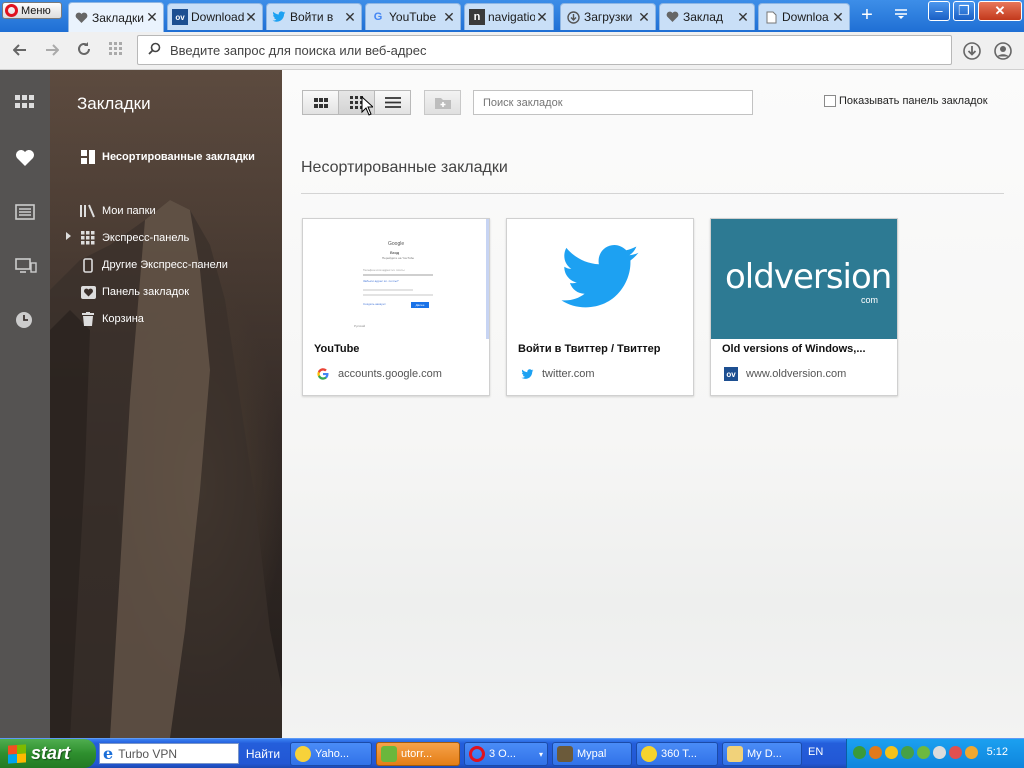 Image resolution: width=1024 pixels, height=768 pixels. What do you see at coordinates (404, 167) in the screenshot?
I see `section-title: Несортированные закладки` at bounding box center [404, 167].